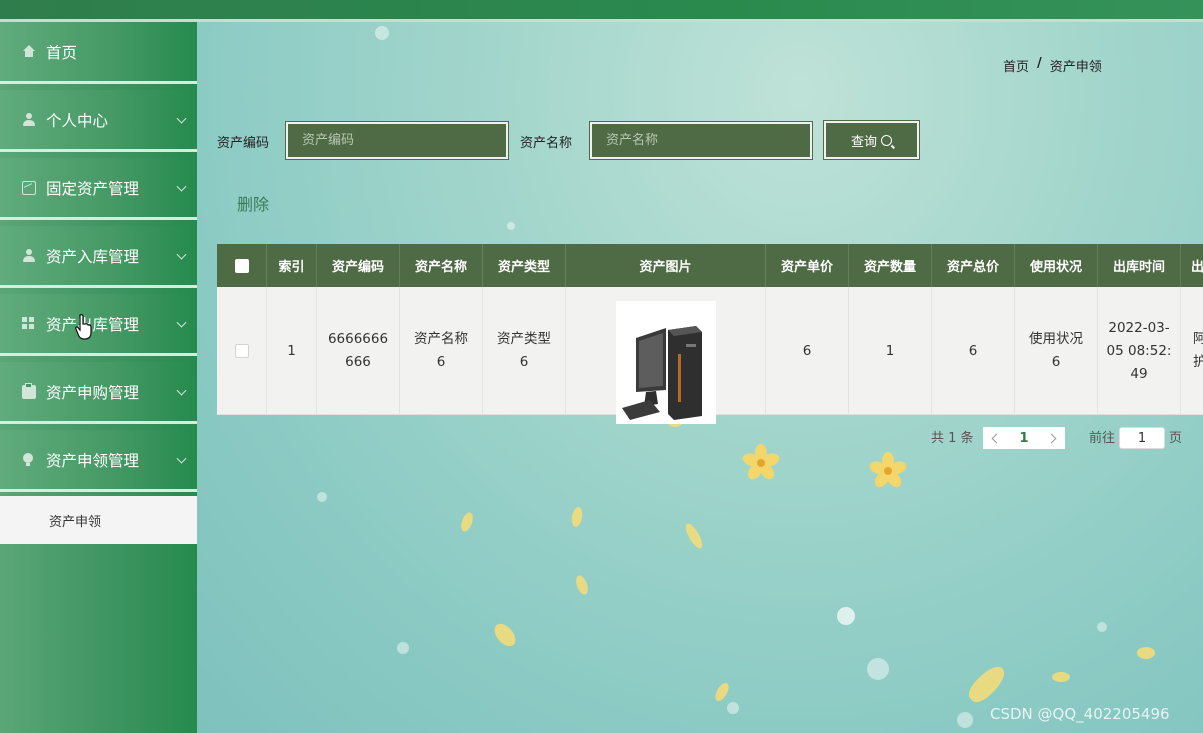 The image size is (1203, 733). I want to click on row-checkbox, so click(241, 351).